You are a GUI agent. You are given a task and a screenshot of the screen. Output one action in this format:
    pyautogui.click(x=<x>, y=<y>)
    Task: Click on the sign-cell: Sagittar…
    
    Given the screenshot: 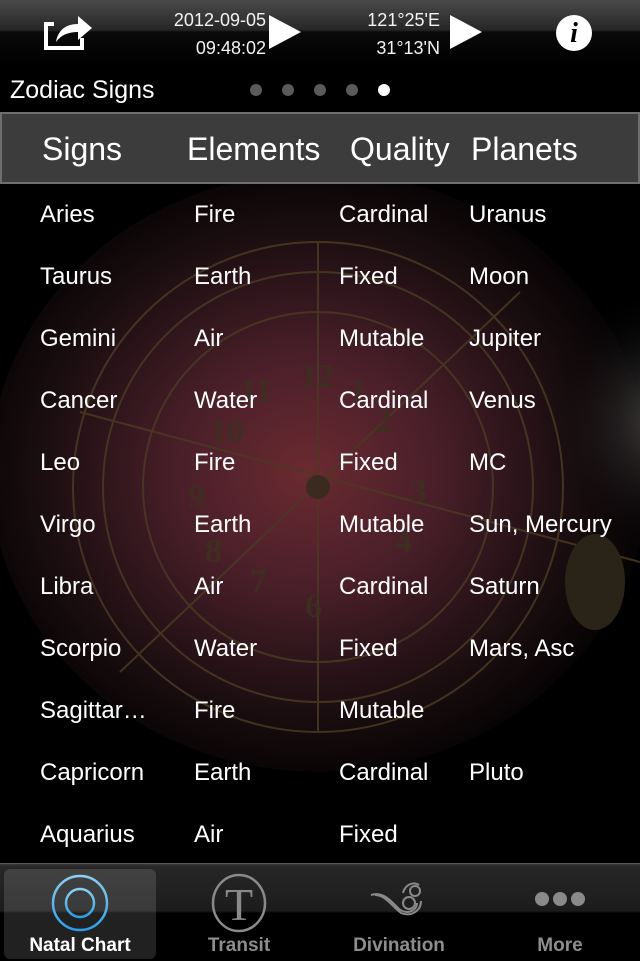 What is the action you would take?
    pyautogui.click(x=93, y=710)
    